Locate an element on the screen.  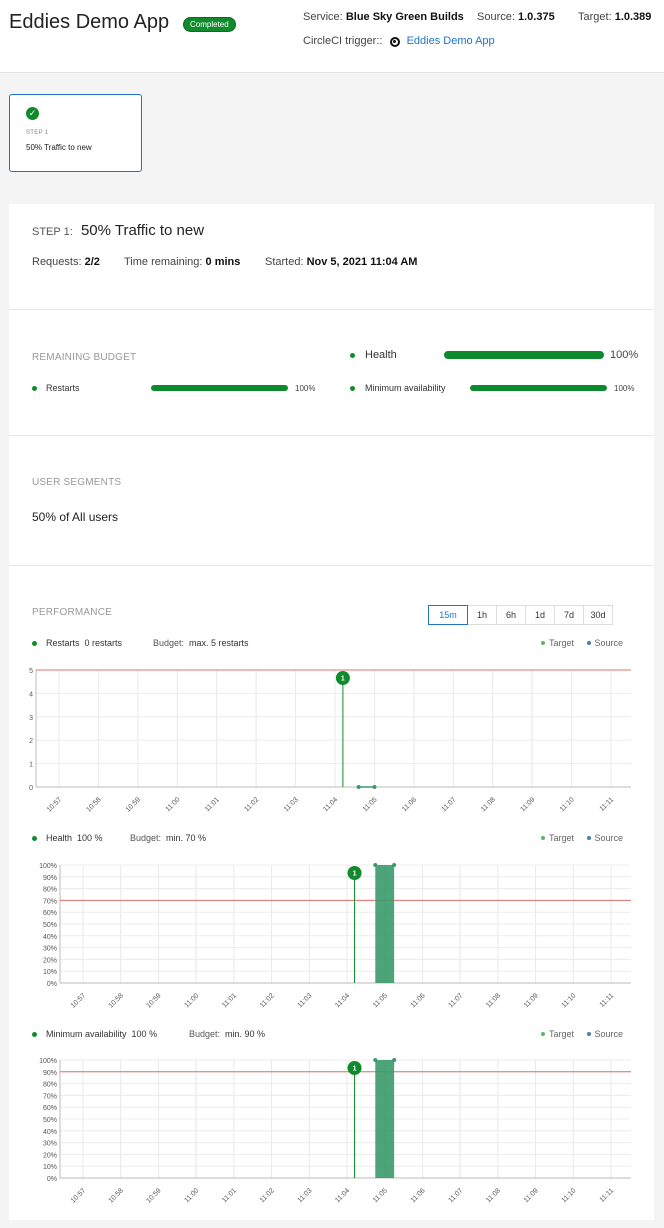
trigger-label: CircleCI trigger:: is located at coordinates (343, 41).